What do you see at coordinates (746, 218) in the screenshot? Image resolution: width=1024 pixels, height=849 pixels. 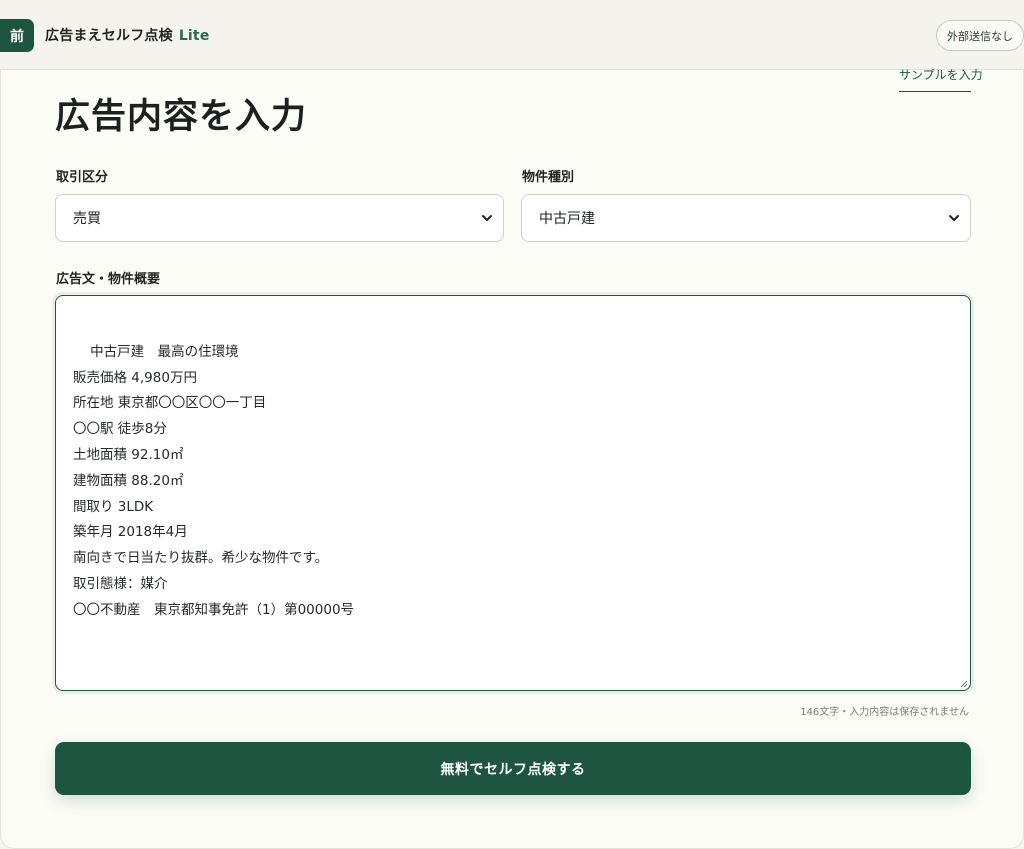 I see `property-type-select: 中古戸建` at bounding box center [746, 218].